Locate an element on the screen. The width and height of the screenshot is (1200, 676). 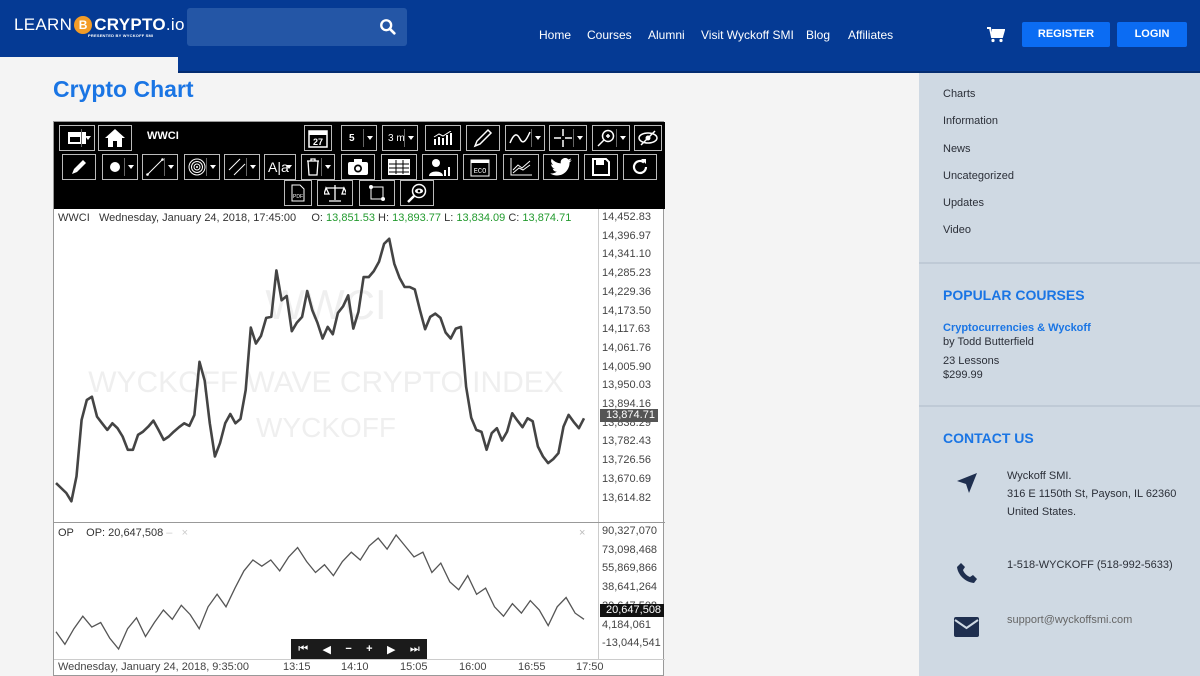
y-tick: 14,452.83 is located at coordinates (626, 217).